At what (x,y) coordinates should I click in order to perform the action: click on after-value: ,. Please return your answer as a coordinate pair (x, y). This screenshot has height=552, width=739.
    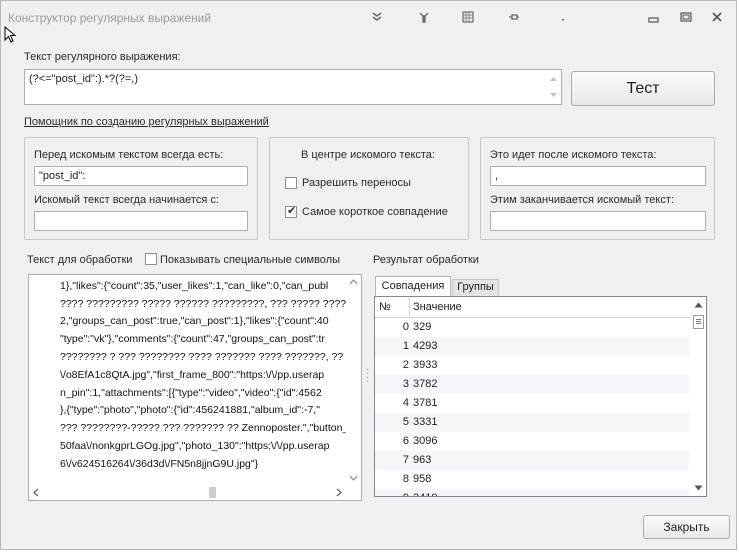
    Looking at the image, I should click on (497, 176).